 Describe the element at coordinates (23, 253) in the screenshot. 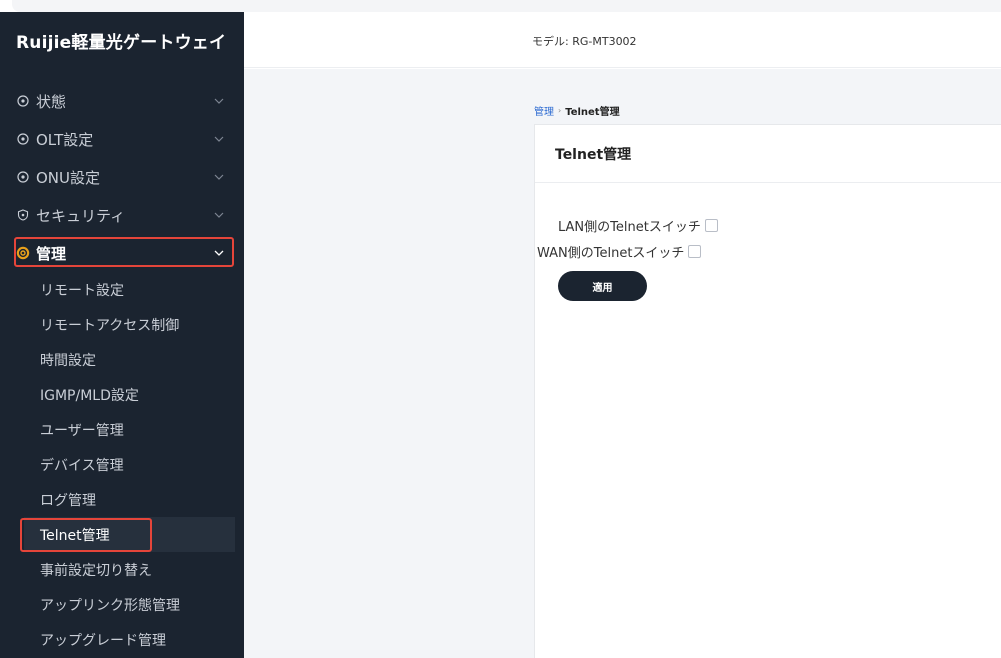

I see `gear-icon` at that location.